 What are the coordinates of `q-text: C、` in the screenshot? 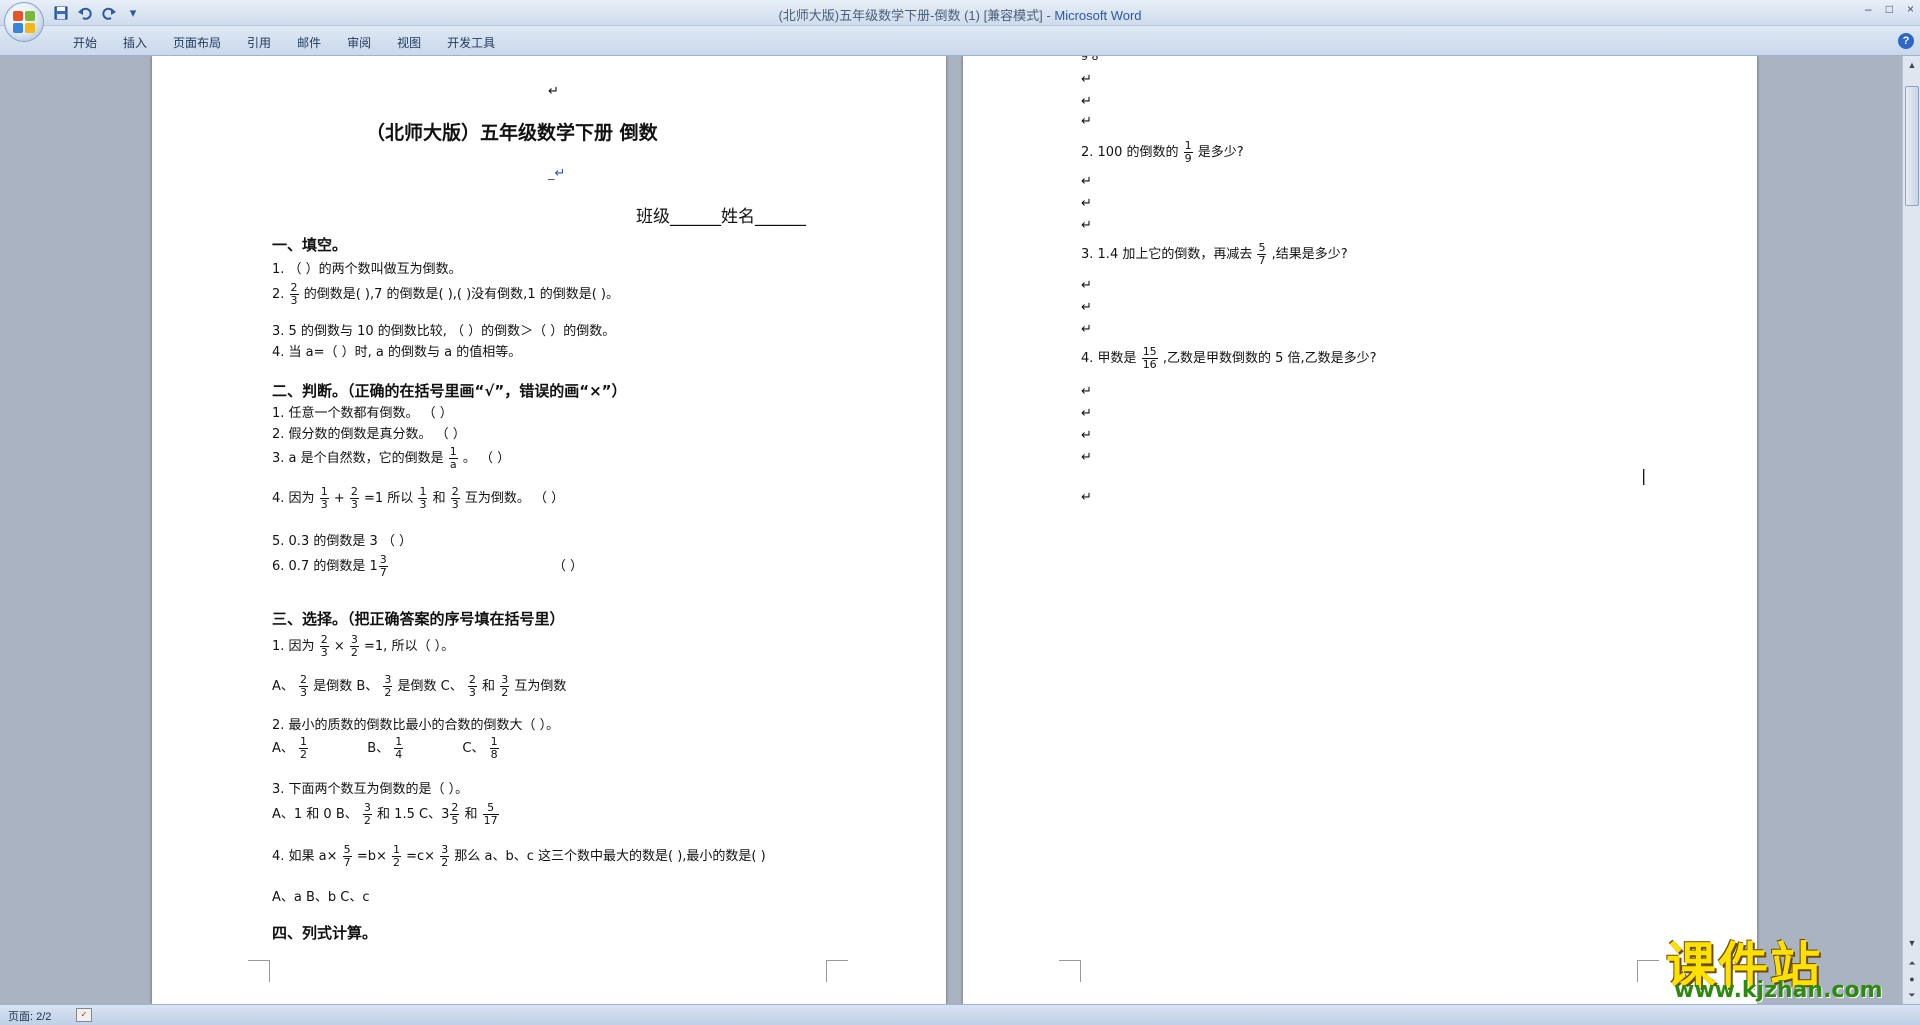 It's located at (473, 748).